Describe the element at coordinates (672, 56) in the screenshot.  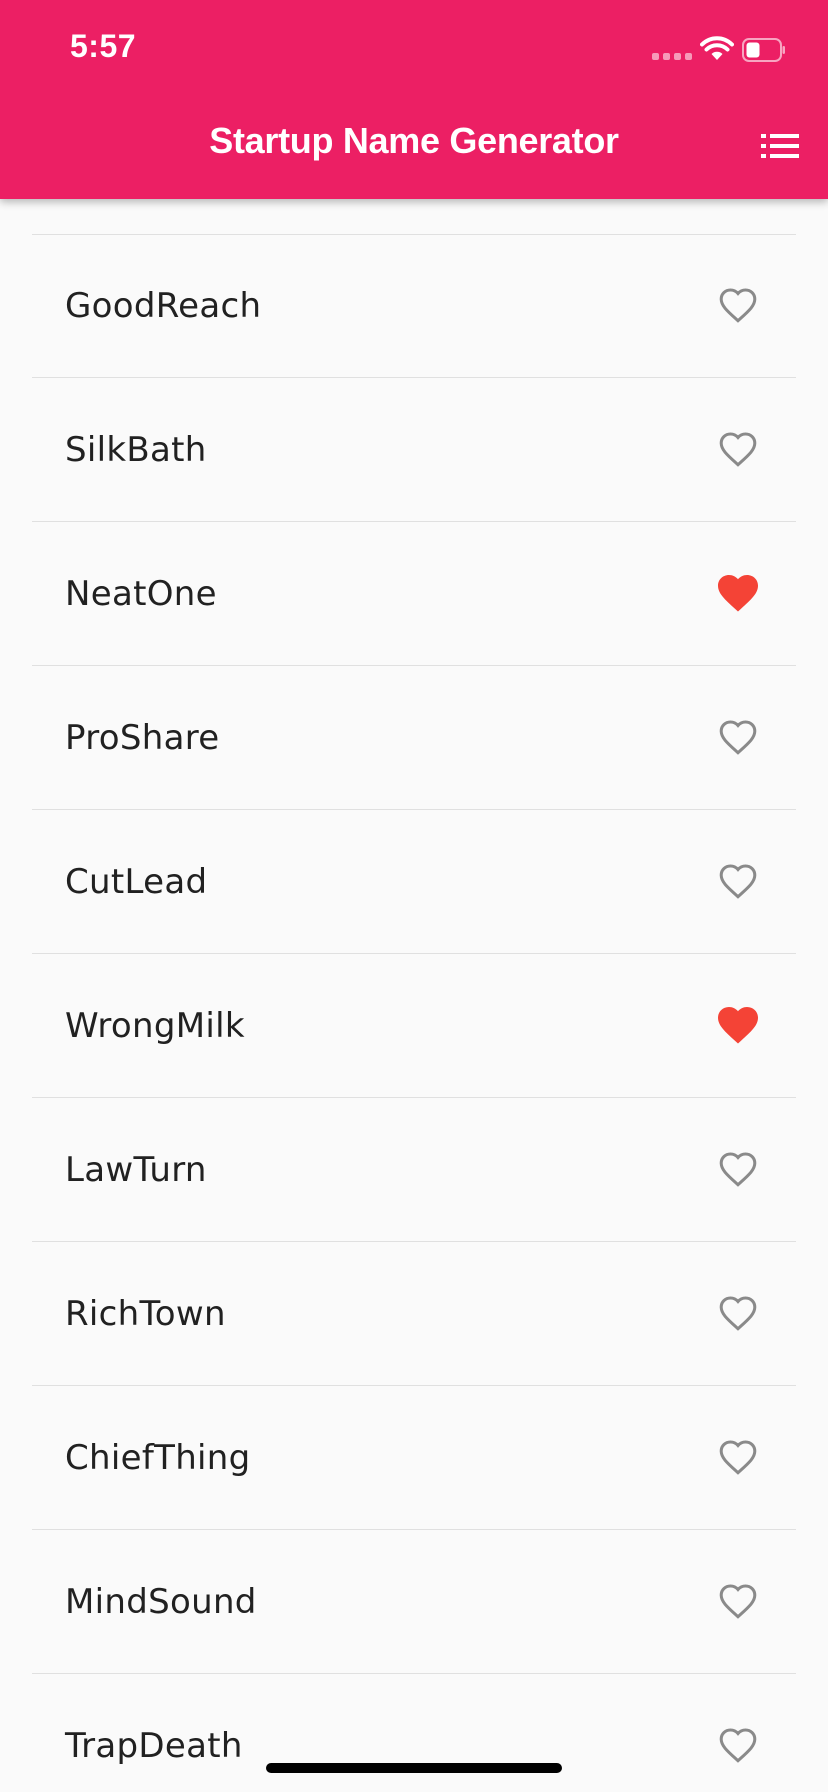
I see `cellular-signal-icon` at that location.